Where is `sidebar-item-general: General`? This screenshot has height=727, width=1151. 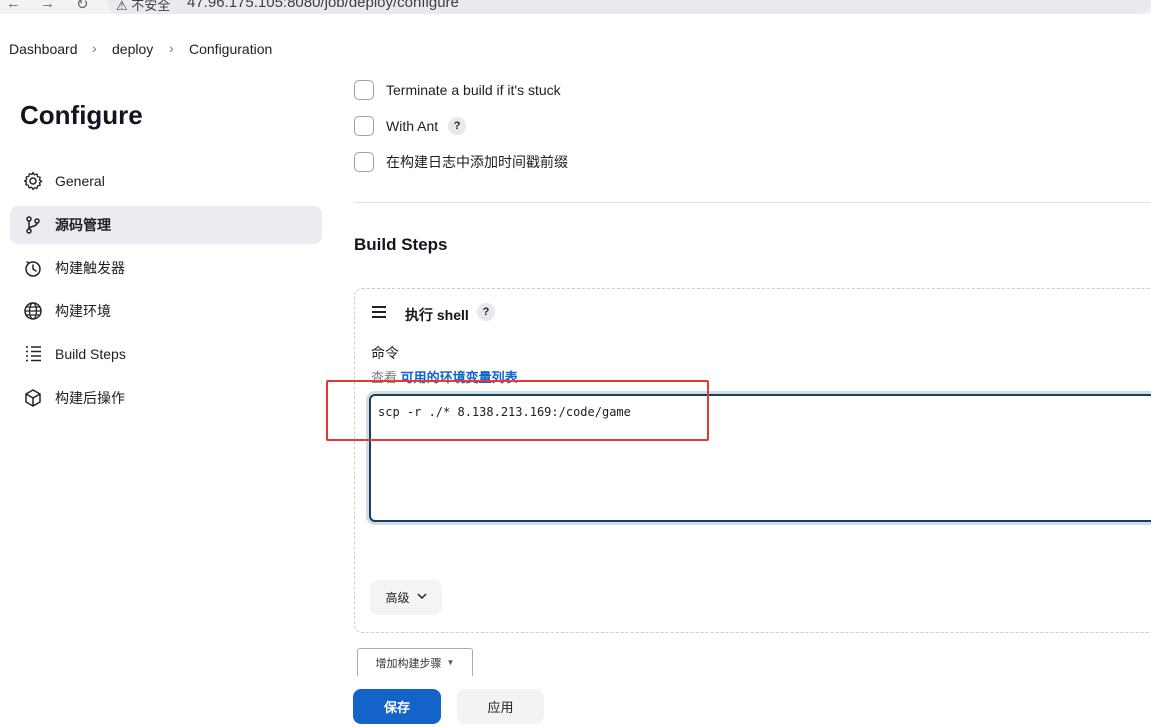
sidebar-item-general: General is located at coordinates (166, 181).